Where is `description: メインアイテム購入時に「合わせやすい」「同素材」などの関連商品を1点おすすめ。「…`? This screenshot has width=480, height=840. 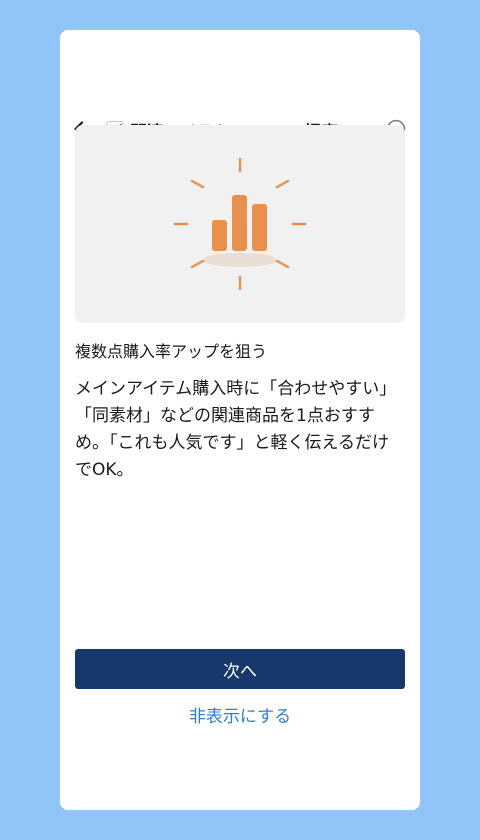
description: メインアイテム購入時に「合わせやすい」「同素材」などの関連商品を1点おすすめ。「… is located at coordinates (236, 429).